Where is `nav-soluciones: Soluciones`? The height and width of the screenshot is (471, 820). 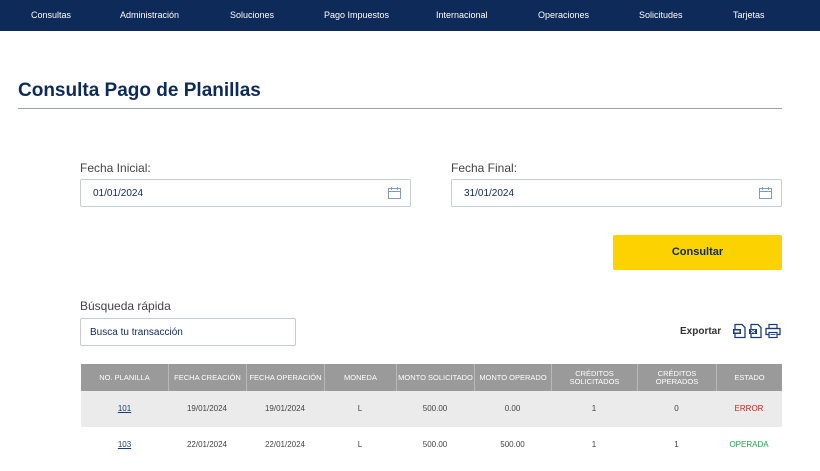 nav-soluciones: Soluciones is located at coordinates (252, 15).